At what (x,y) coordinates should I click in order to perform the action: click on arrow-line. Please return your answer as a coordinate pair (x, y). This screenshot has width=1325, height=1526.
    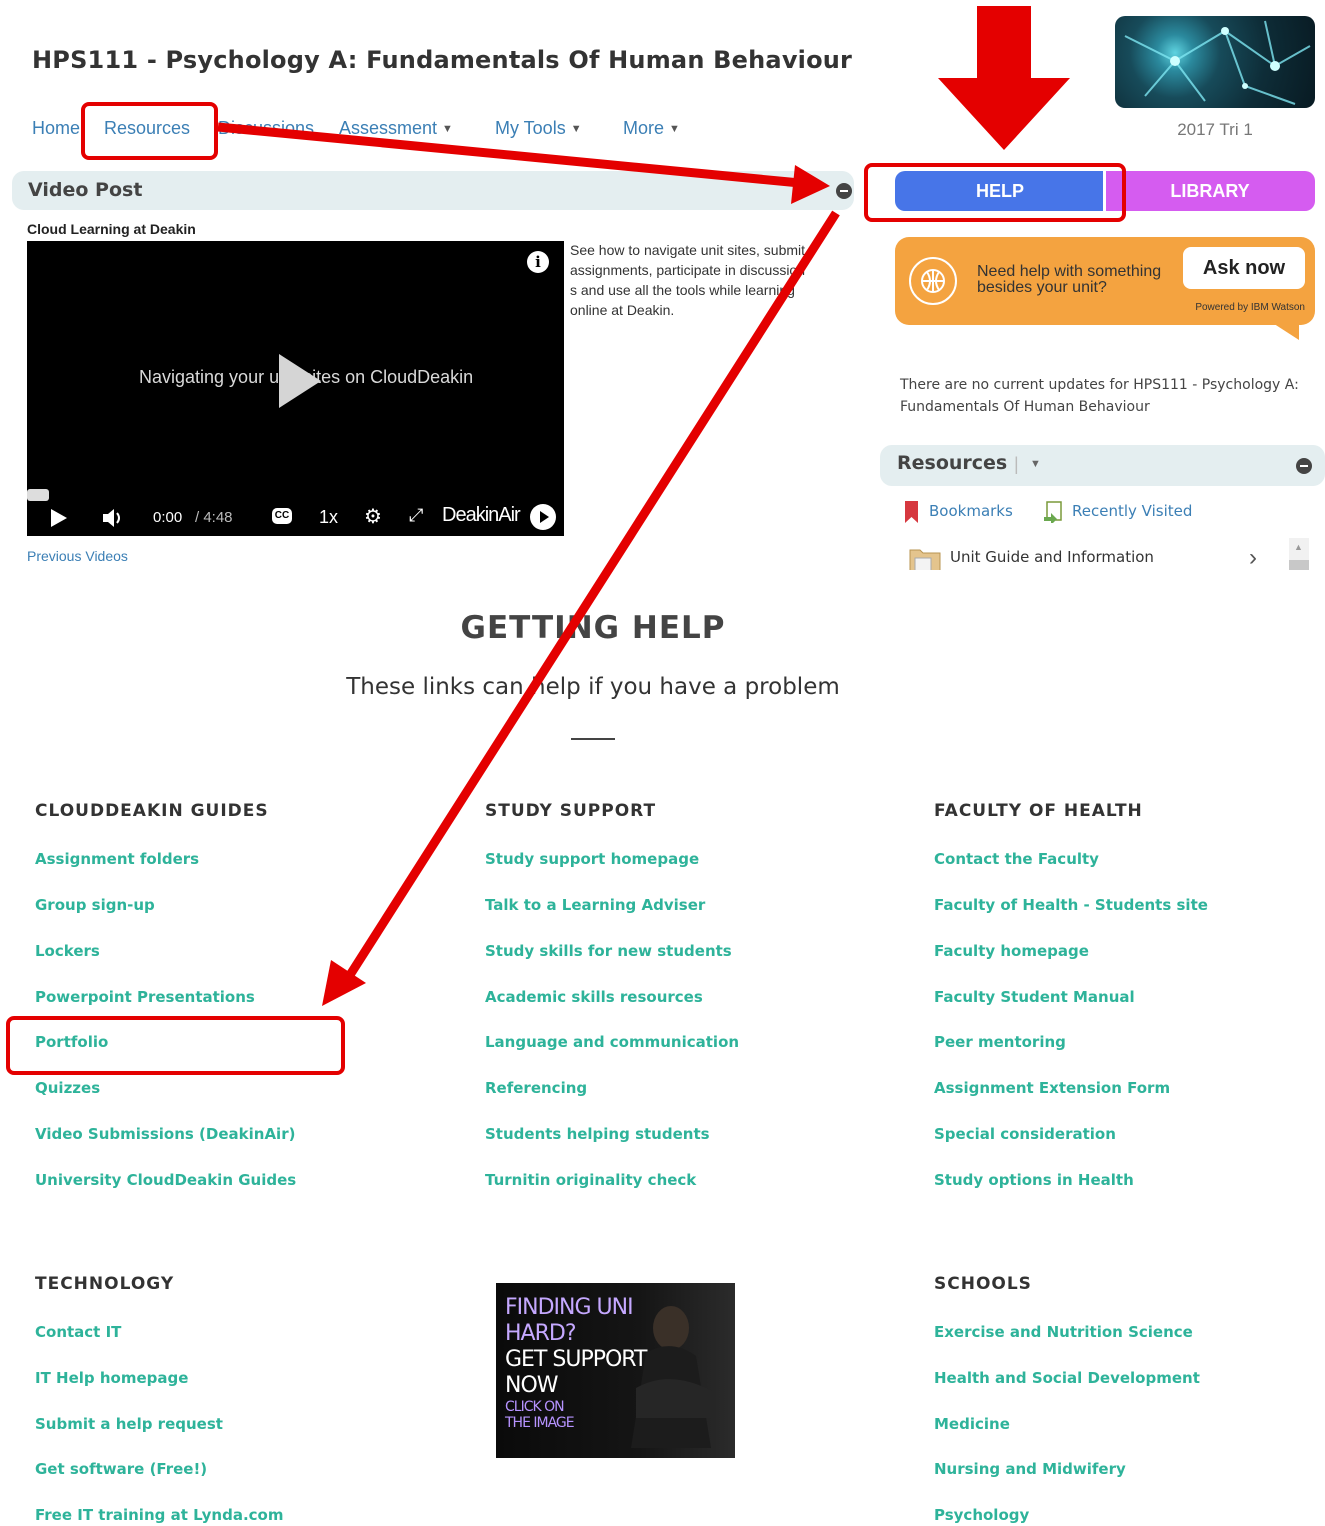
    Looking at the image, I should click on (509, 155).